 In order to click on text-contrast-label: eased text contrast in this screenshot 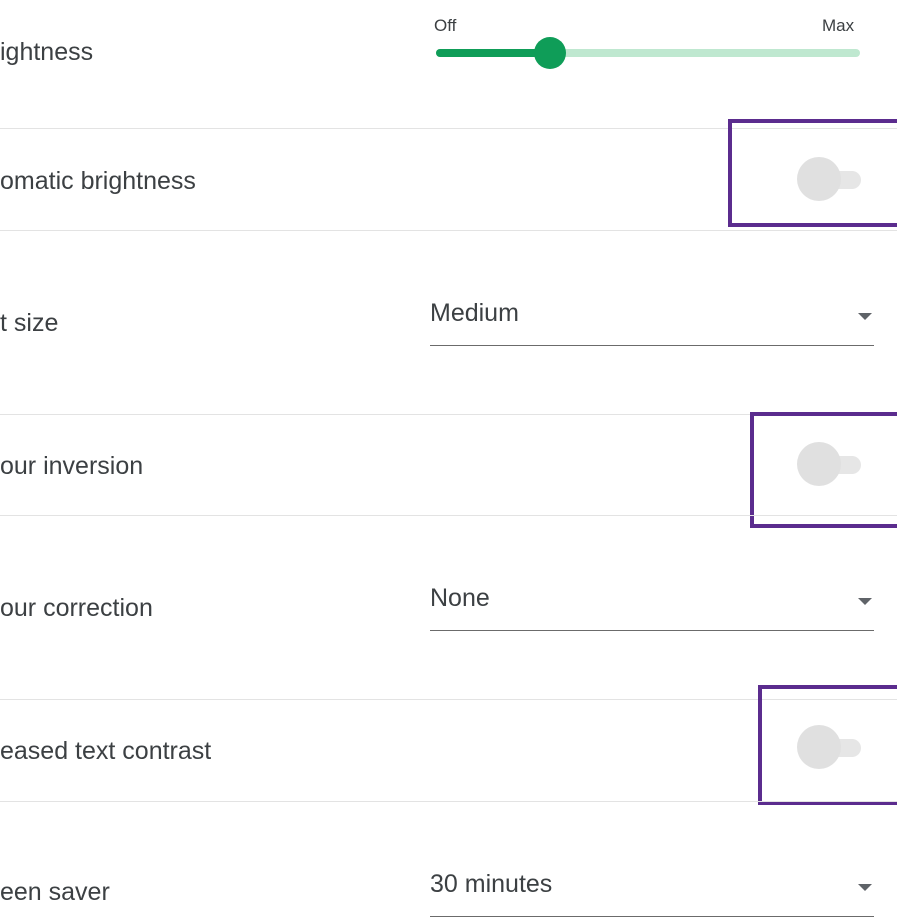, I will do `click(106, 751)`.